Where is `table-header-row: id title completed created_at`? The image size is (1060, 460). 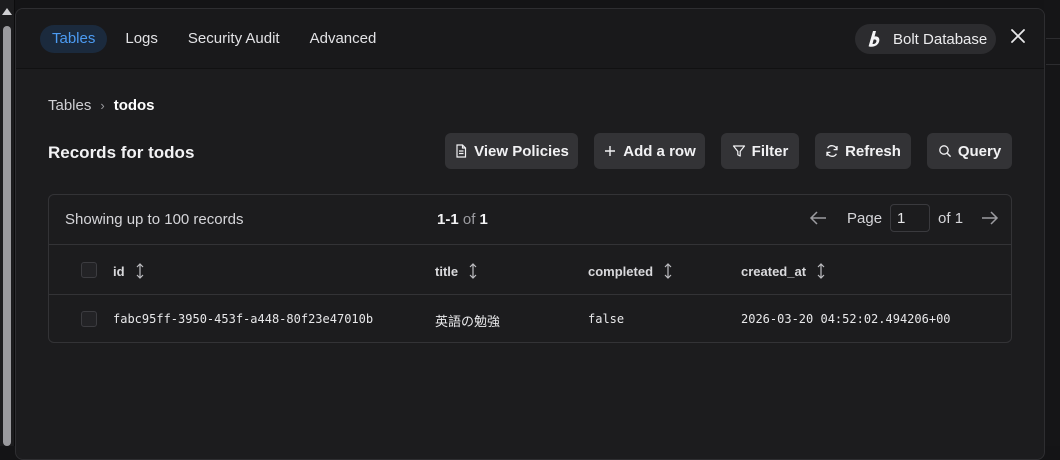 table-header-row: id title completed created_at is located at coordinates (530, 270).